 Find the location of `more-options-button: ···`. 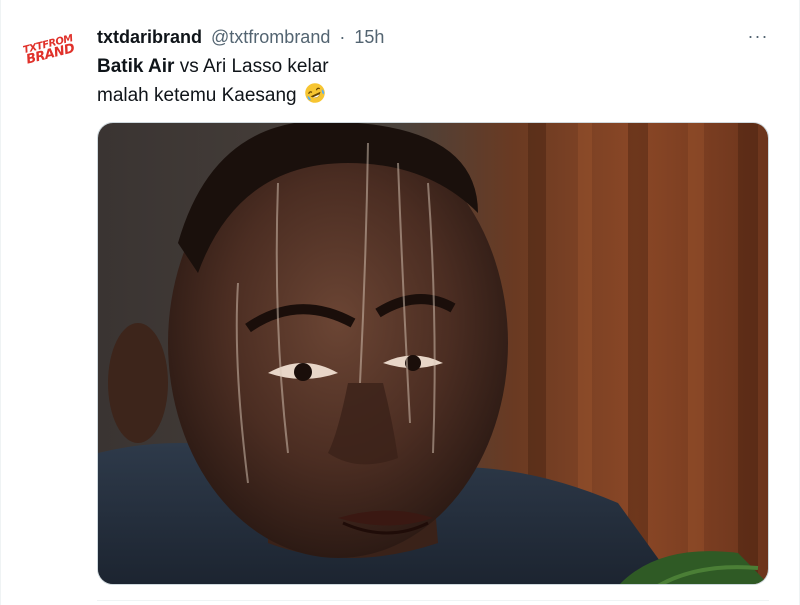

more-options-button: ··· is located at coordinates (758, 36).